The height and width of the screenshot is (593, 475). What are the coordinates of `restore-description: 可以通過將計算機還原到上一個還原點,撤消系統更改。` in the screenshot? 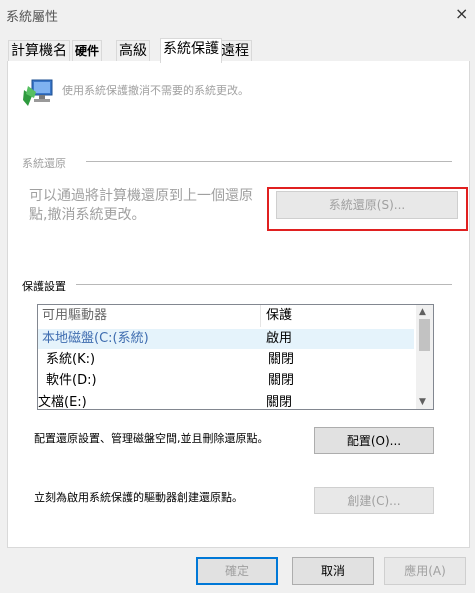 It's located at (141, 205).